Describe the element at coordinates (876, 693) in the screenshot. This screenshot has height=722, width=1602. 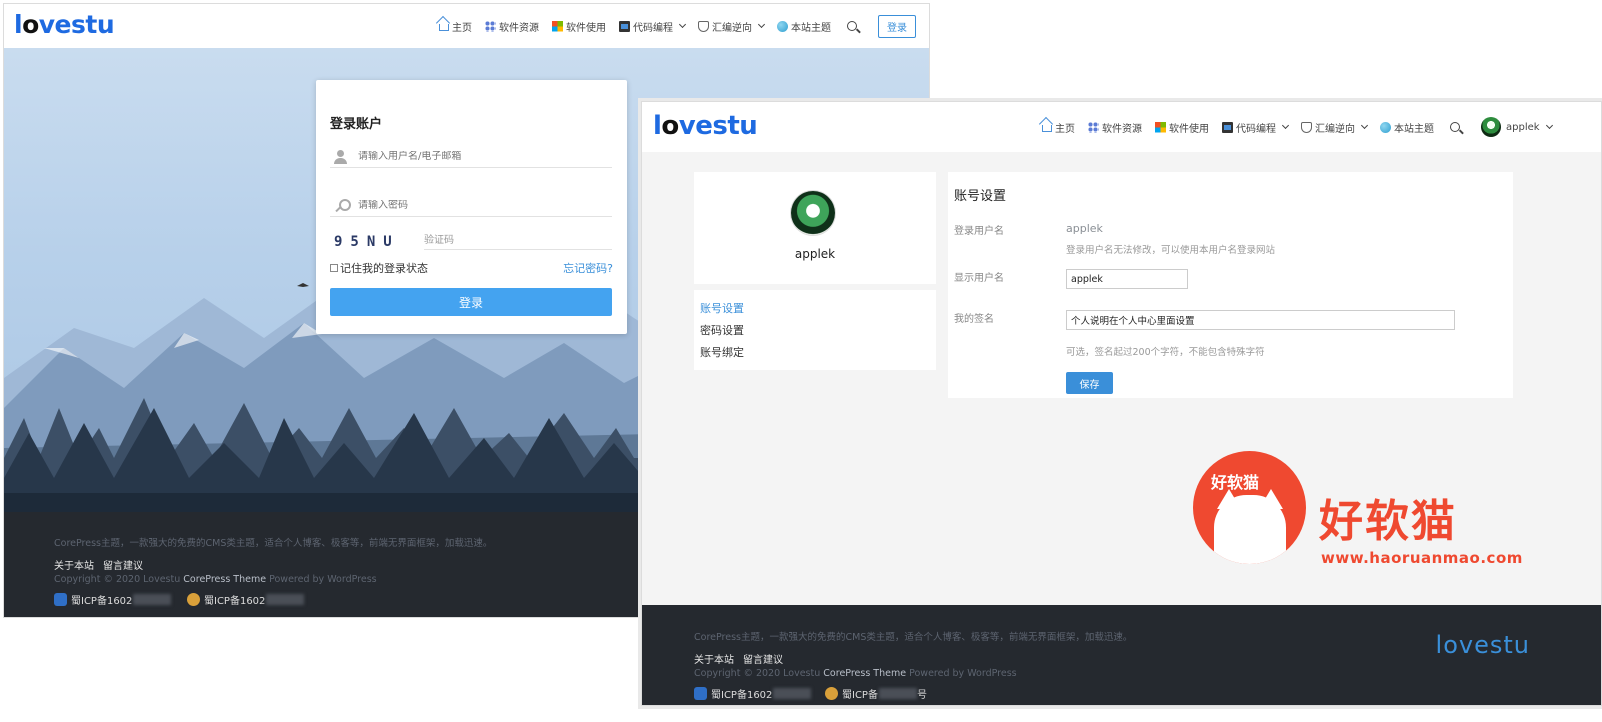
I see `icp-record-2: 蜀ICP备号` at that location.